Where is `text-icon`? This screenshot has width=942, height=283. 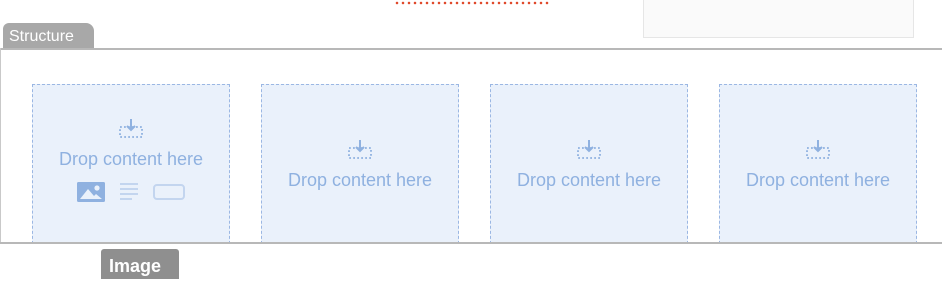 text-icon is located at coordinates (129, 192).